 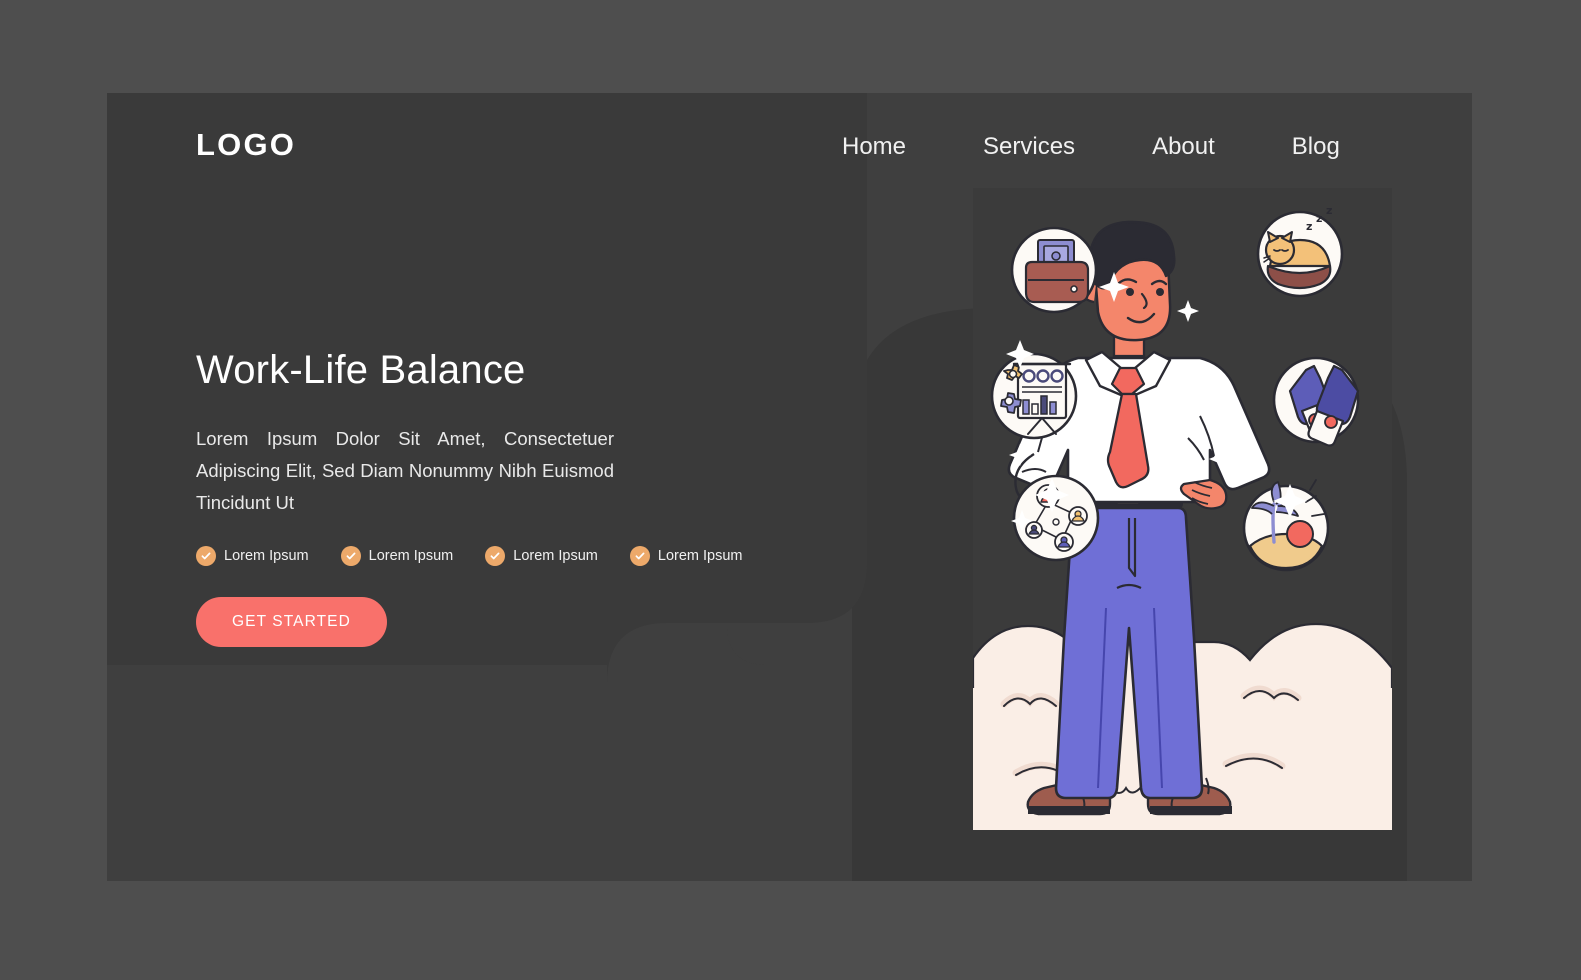 What do you see at coordinates (1034, 396) in the screenshot?
I see `chart-presentation-gears-icon` at bounding box center [1034, 396].